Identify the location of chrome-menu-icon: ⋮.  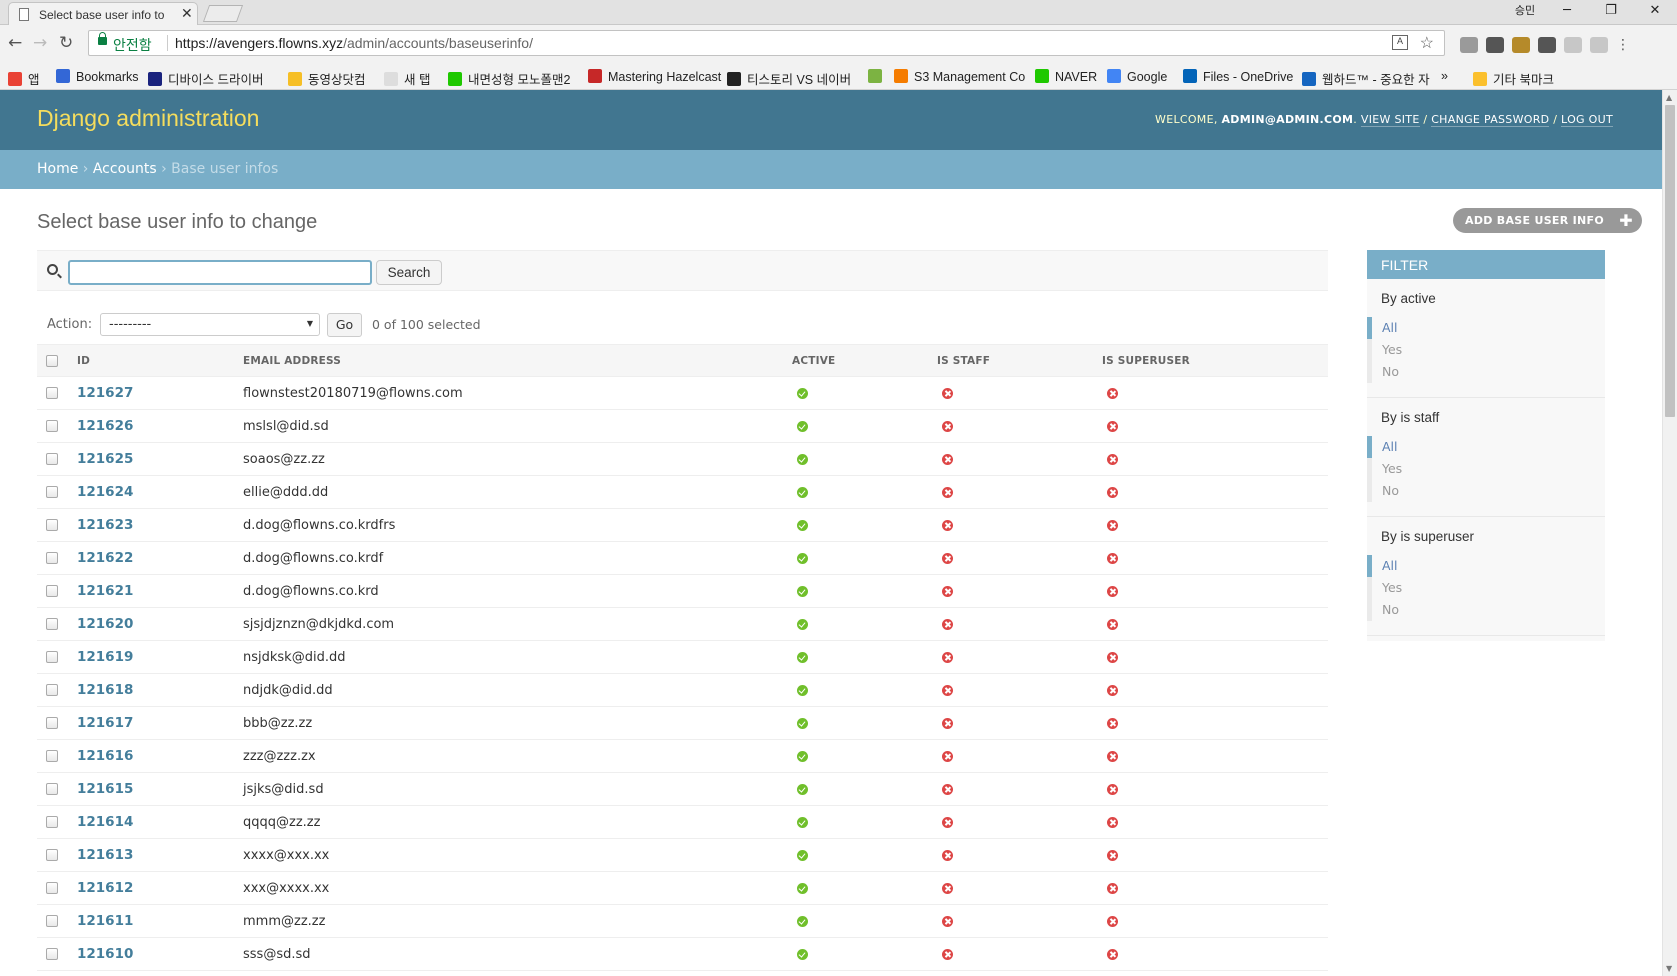
(1623, 45).